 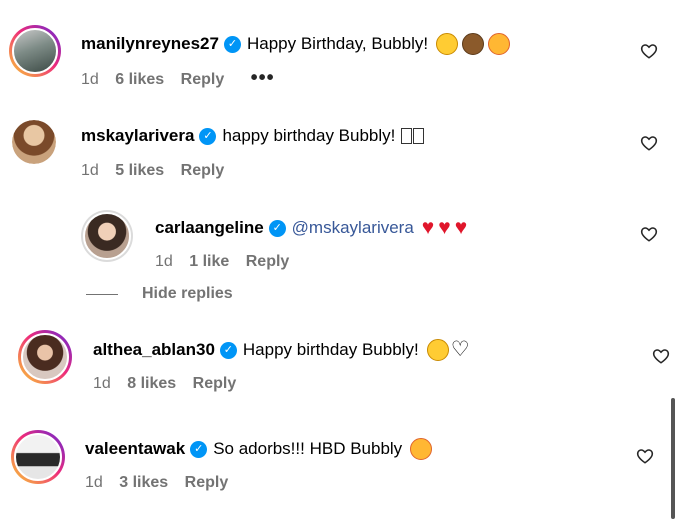 I want to click on hugging-face-emoji, so click(x=437, y=350).